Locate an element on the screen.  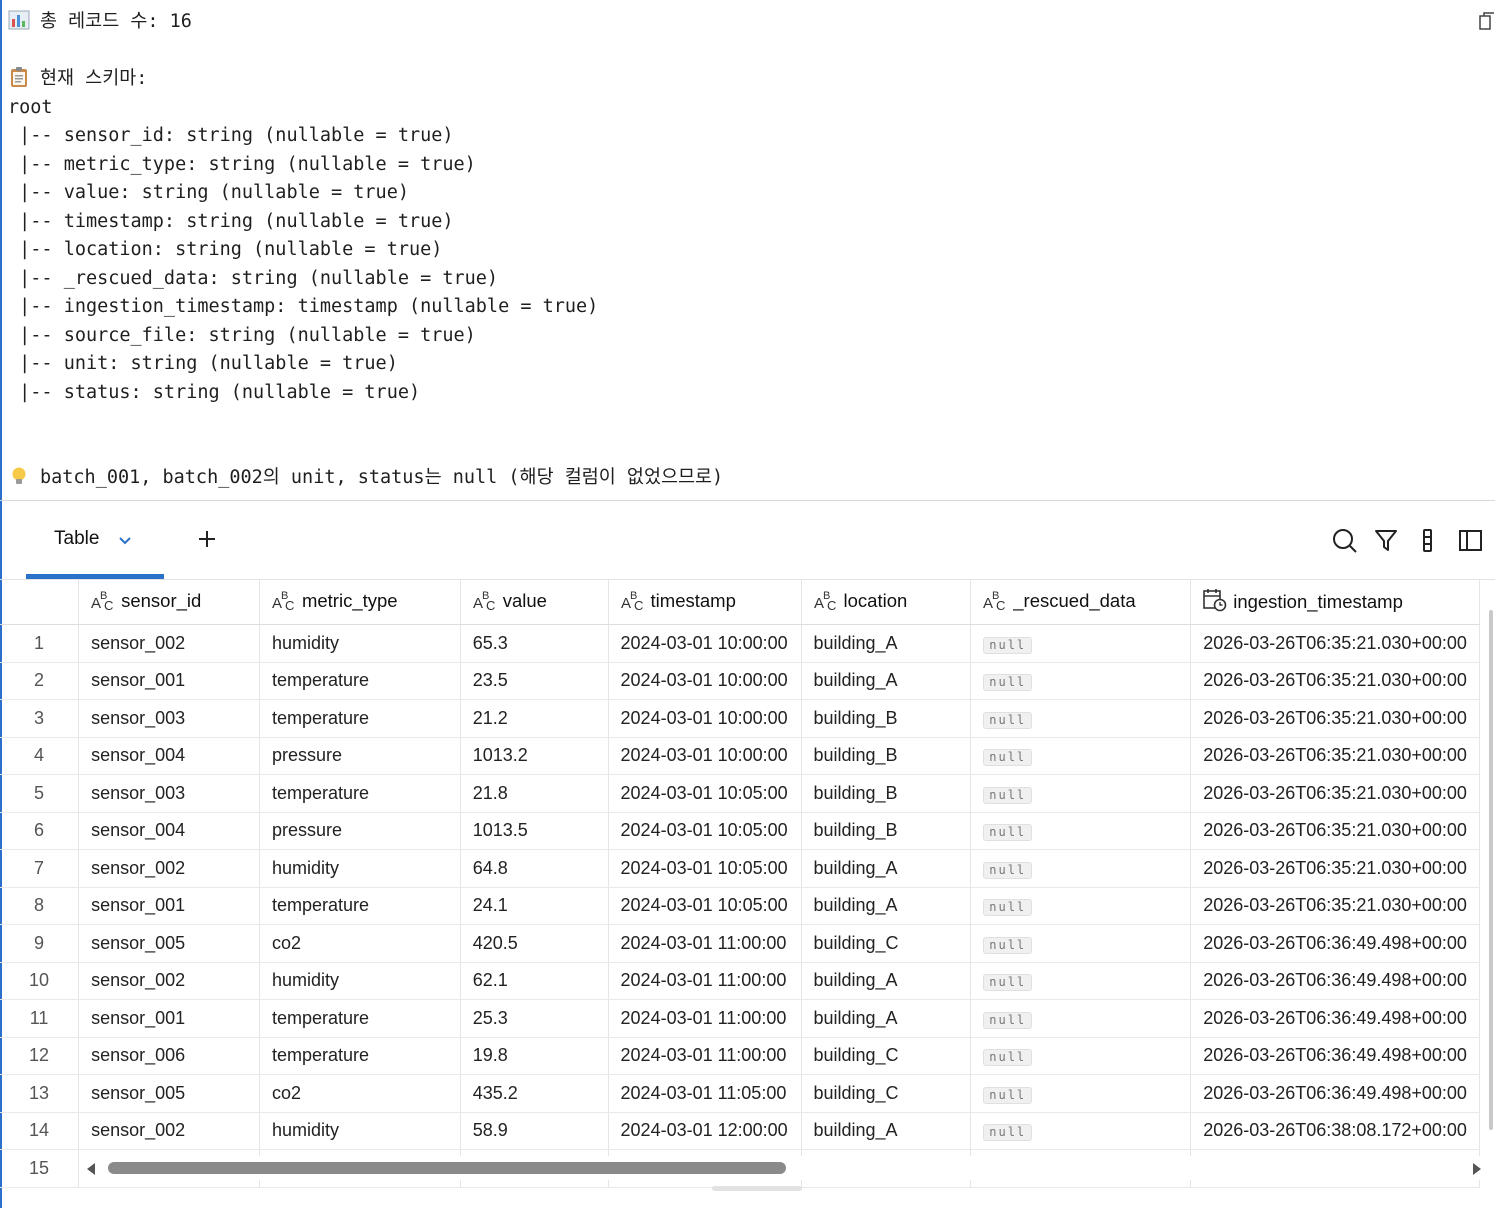
value-cell: 21.2 is located at coordinates (534, 718).